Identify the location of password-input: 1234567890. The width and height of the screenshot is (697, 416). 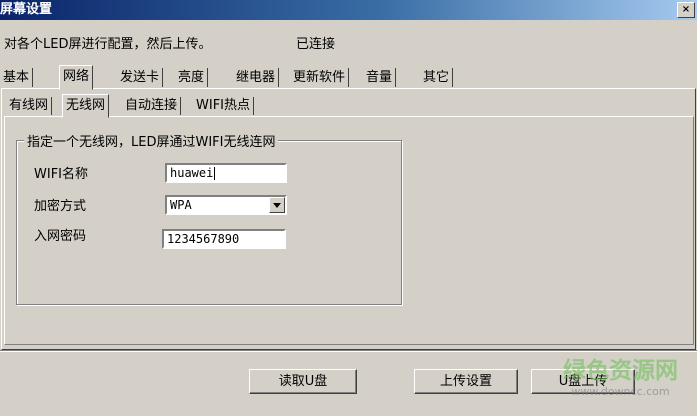
(224, 239).